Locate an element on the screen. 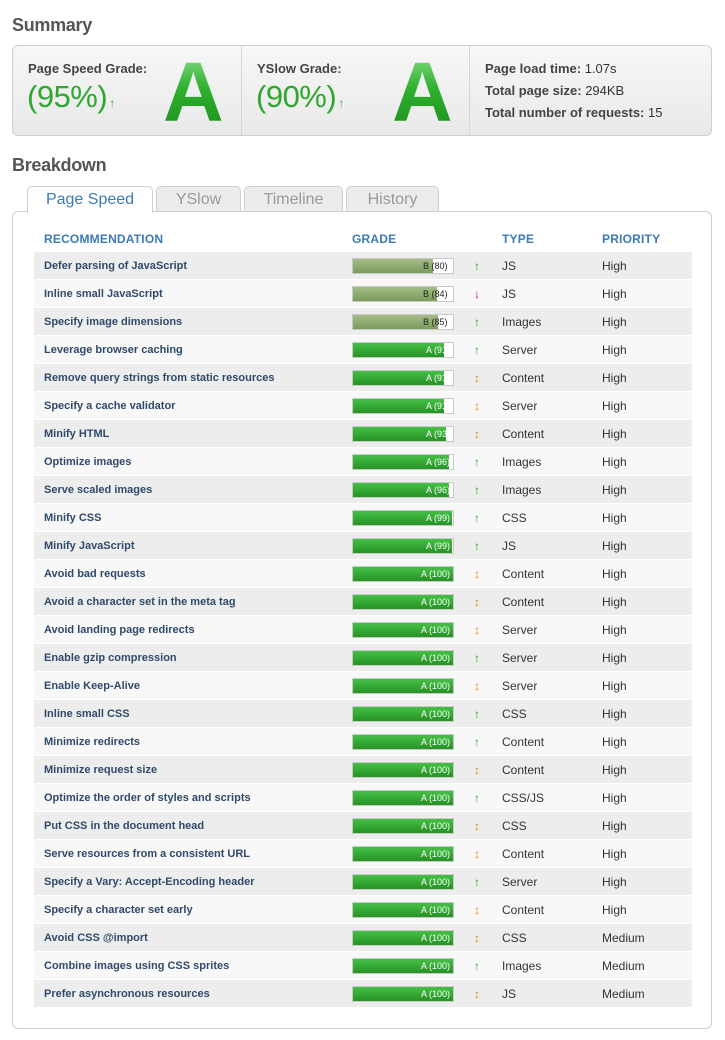 The height and width of the screenshot is (1040, 725). header-grade: GRADE is located at coordinates (374, 239).